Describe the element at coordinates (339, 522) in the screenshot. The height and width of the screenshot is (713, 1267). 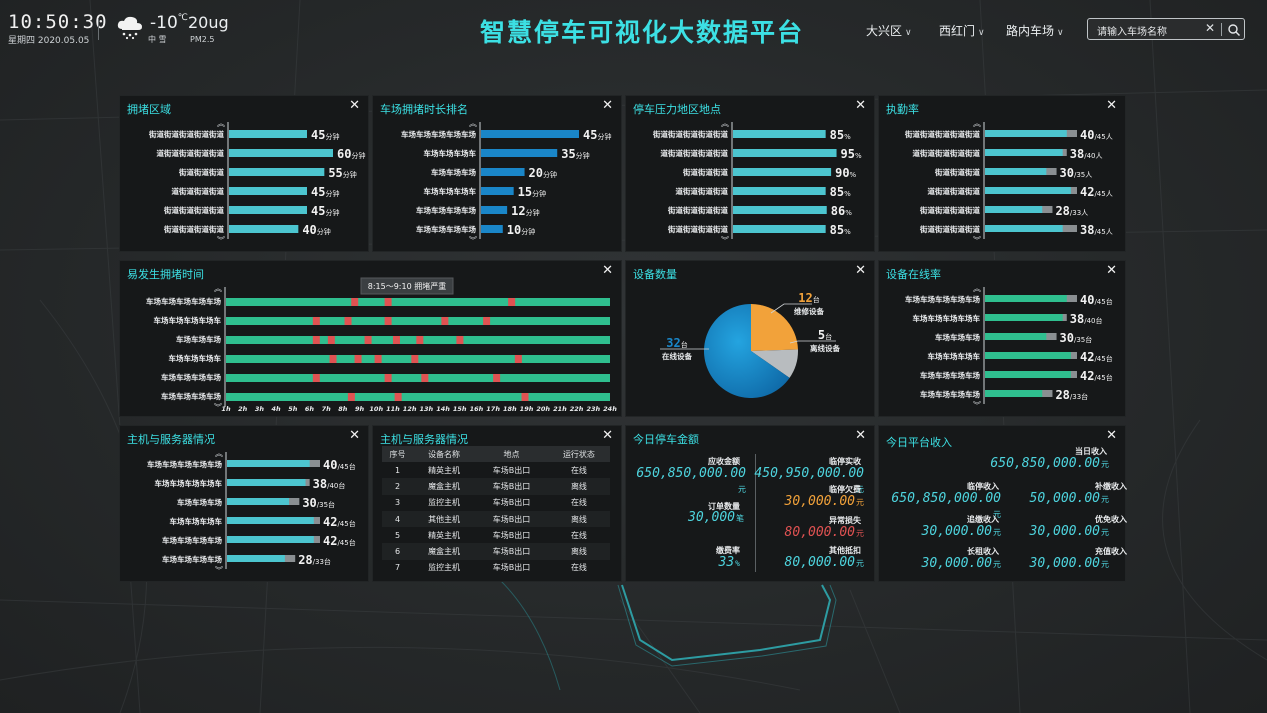
I see `value-label: 42/45台` at that location.